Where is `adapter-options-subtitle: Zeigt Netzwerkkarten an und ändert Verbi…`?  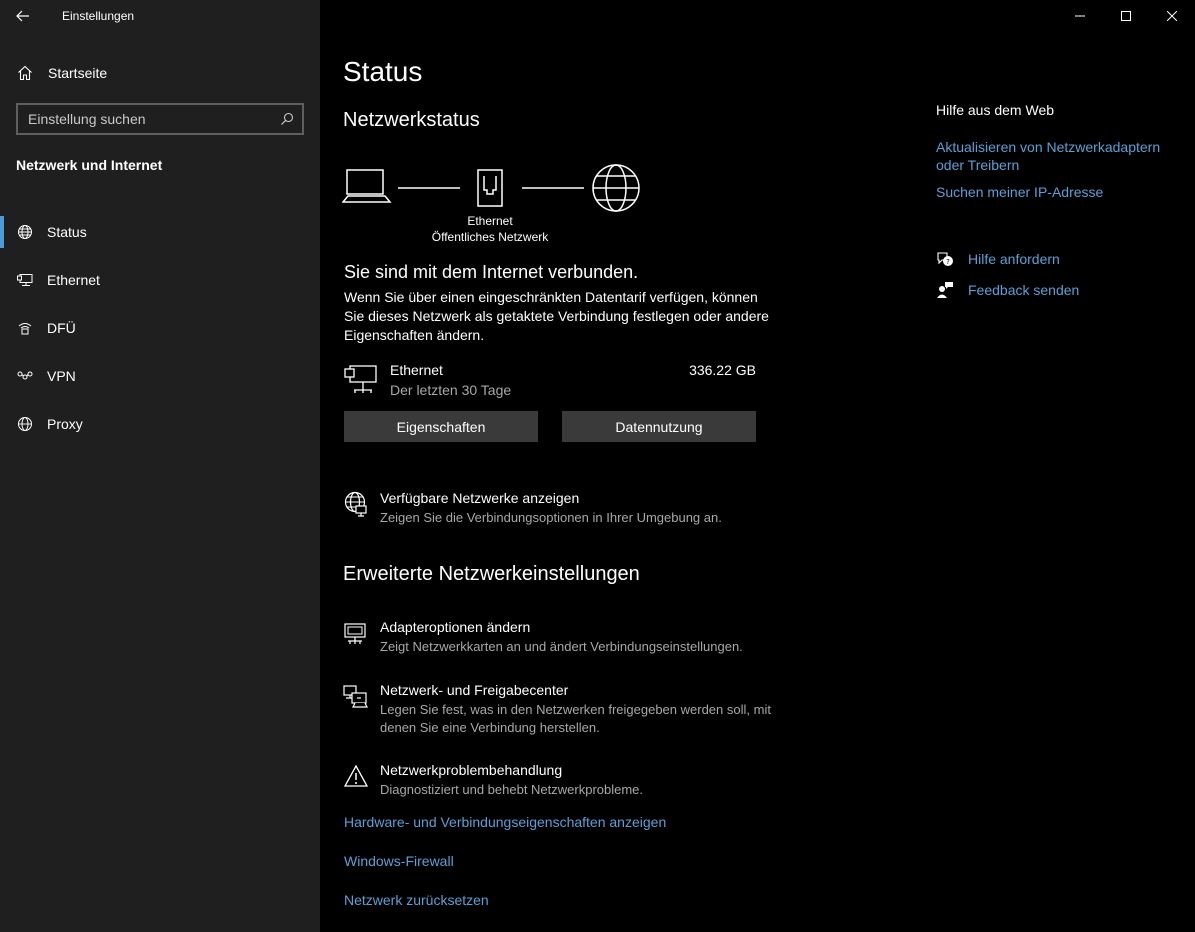
adapter-options-subtitle: Zeigt Netzwerkkarten an und ändert Verbi… is located at coordinates (561, 646).